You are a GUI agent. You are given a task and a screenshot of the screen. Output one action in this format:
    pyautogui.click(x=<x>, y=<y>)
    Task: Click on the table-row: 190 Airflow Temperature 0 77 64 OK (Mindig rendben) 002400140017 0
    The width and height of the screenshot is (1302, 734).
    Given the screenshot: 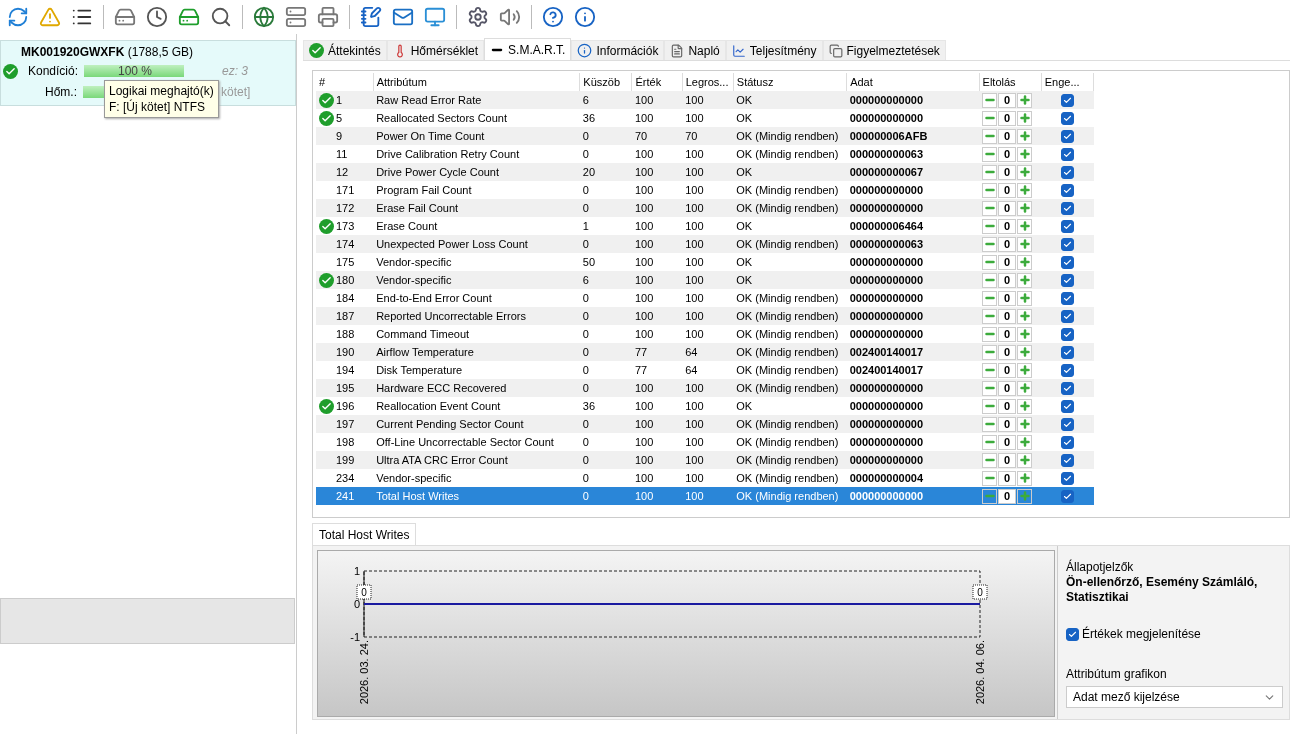 What is the action you would take?
    pyautogui.click(x=705, y=352)
    